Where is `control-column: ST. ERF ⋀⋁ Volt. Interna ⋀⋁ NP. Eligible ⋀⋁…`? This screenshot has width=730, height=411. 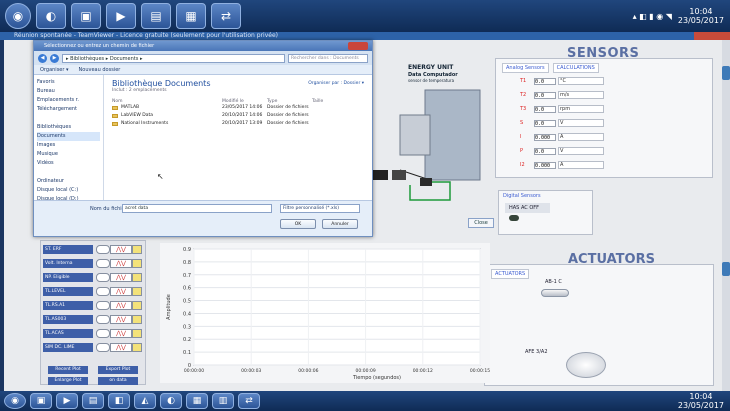 control-column: ST. ERF ⋀⋁ Volt. Interna ⋀⋁ NP. Eligible ⋀⋁… is located at coordinates (93, 312).